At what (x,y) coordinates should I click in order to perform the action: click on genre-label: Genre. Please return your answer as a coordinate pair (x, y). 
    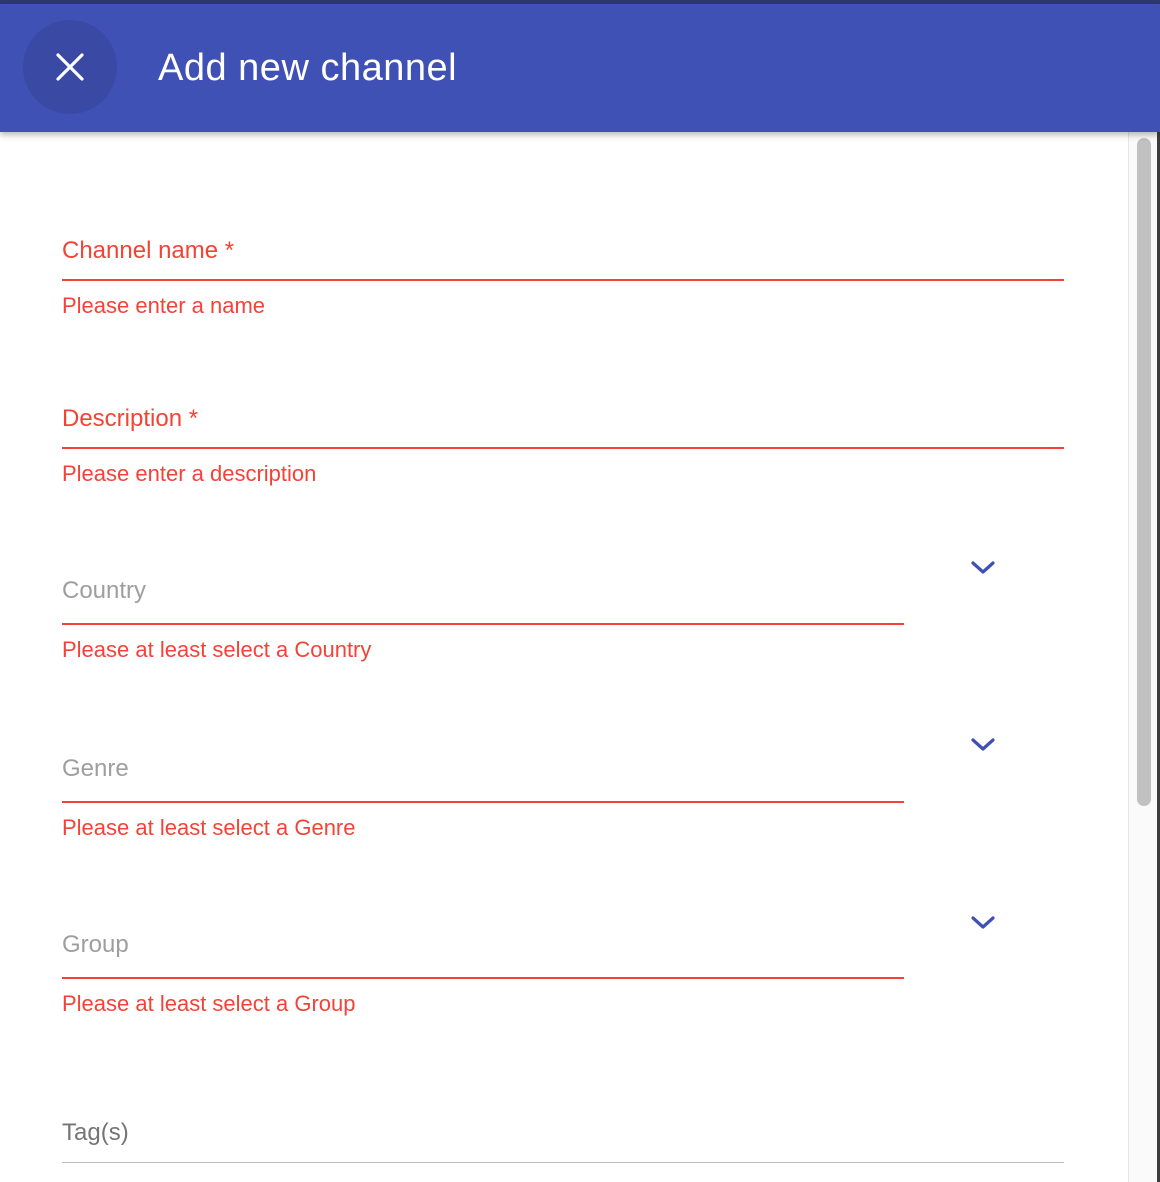
    Looking at the image, I should click on (95, 768).